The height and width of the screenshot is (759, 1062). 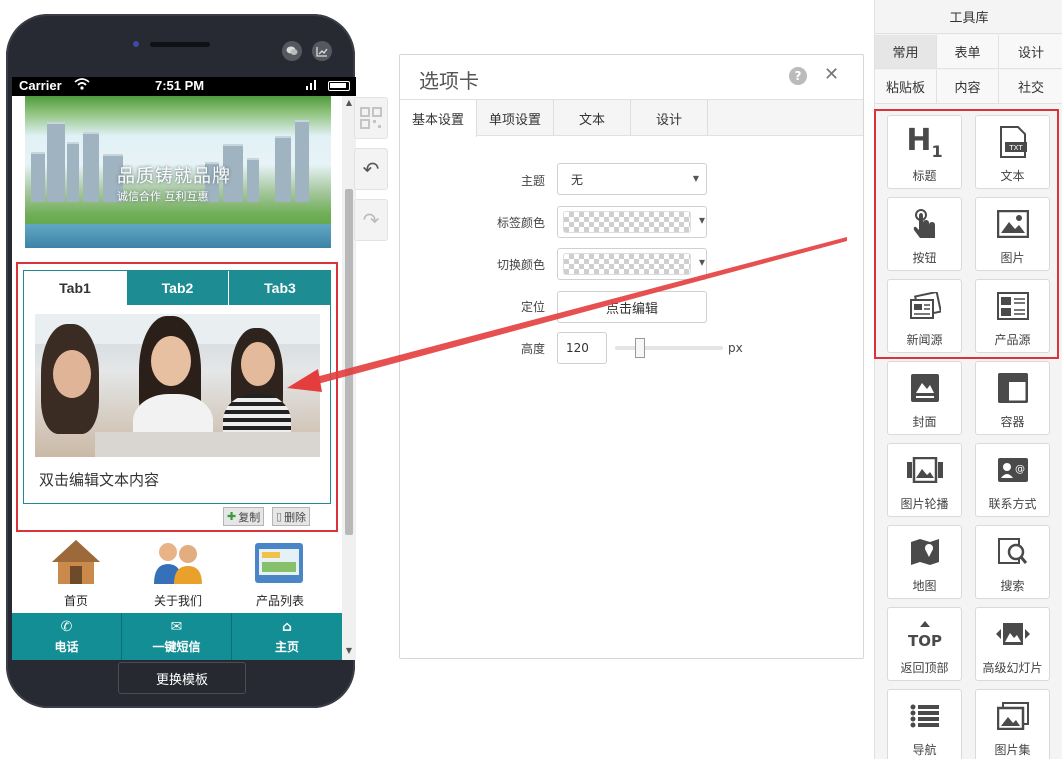 What do you see at coordinates (532, 307) in the screenshot?
I see `position-label: 定位` at bounding box center [532, 307].